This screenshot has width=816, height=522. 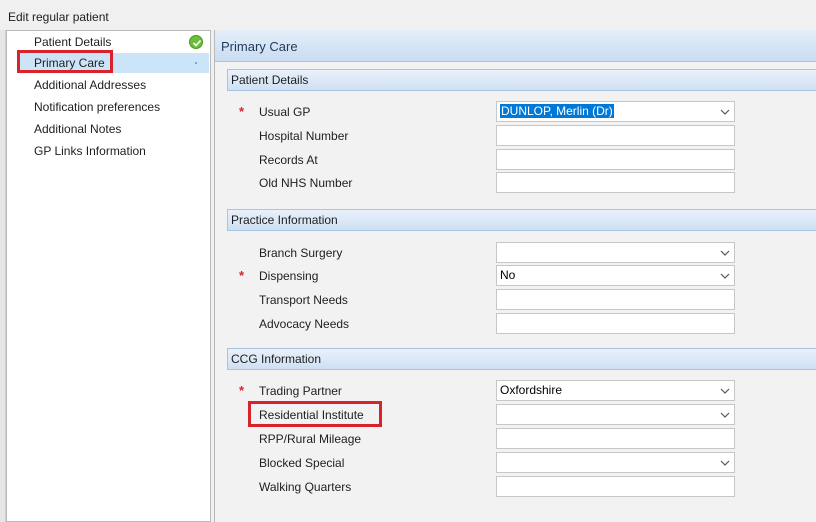 What do you see at coordinates (303, 300) in the screenshot?
I see `transport-needs-label: Transport Needs` at bounding box center [303, 300].